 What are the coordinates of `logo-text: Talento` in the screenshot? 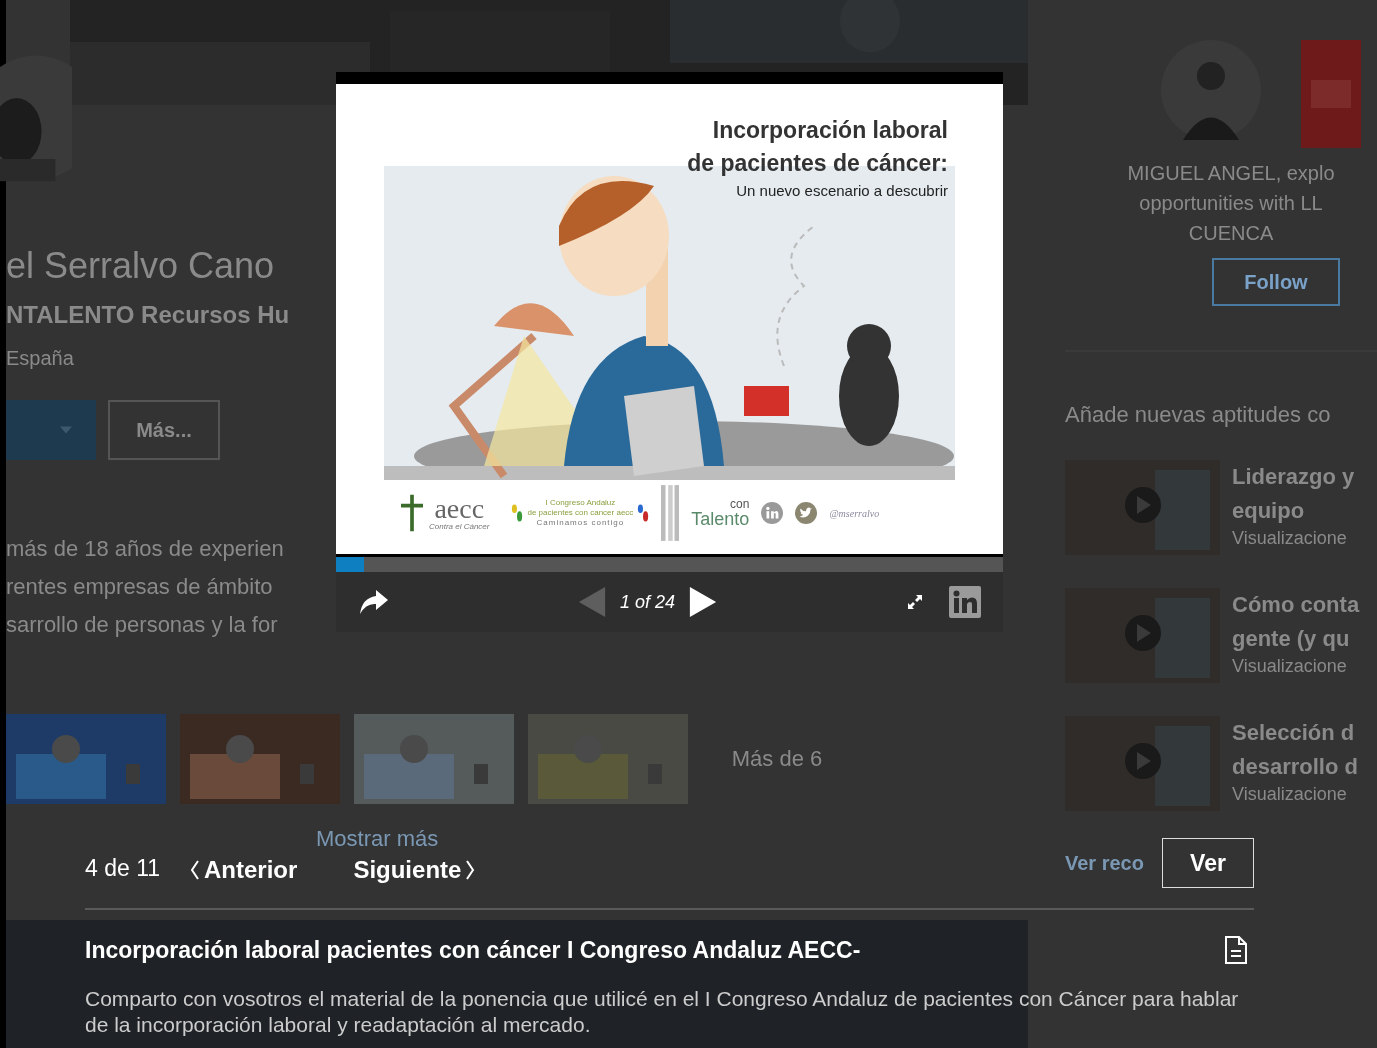 It's located at (720, 519).